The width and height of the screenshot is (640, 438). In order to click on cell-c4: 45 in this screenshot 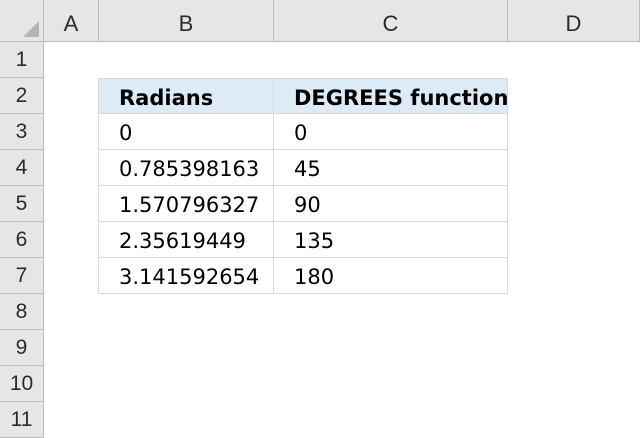, I will do `click(391, 168)`.